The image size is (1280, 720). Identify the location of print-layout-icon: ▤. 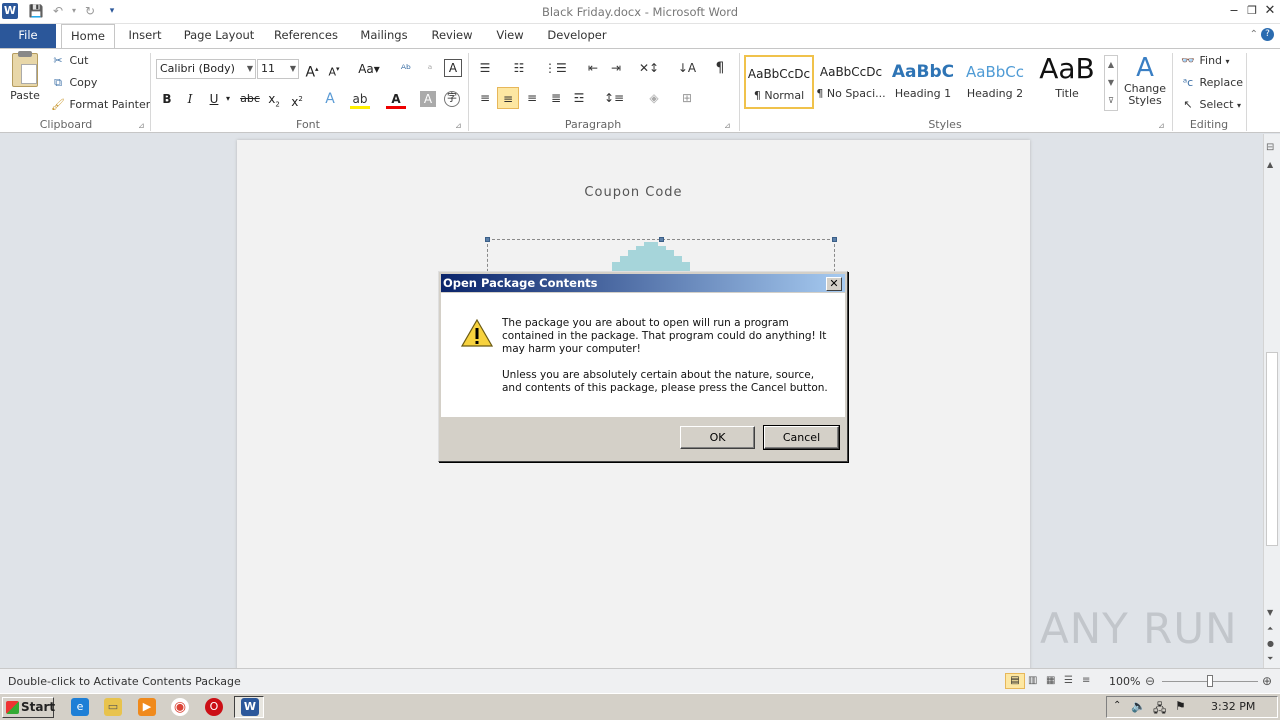
(1015, 681).